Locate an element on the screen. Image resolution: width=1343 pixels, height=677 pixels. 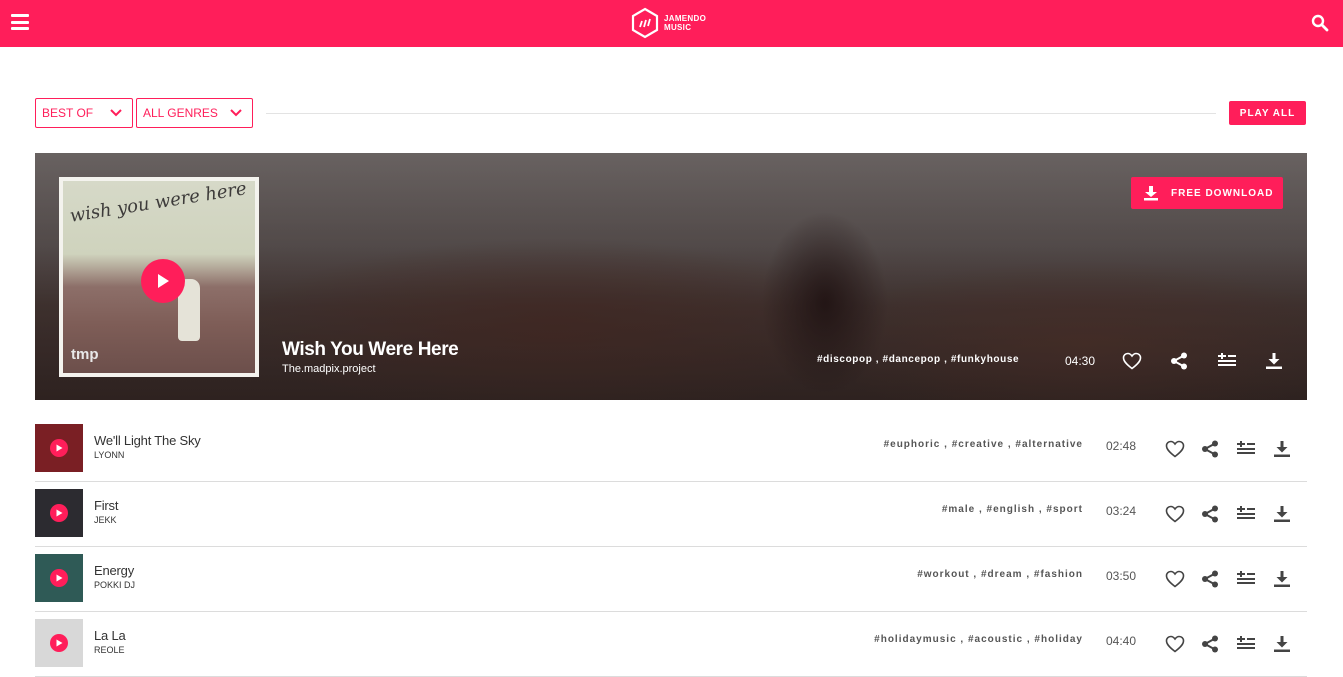
featured-play-button is located at coordinates (163, 281).